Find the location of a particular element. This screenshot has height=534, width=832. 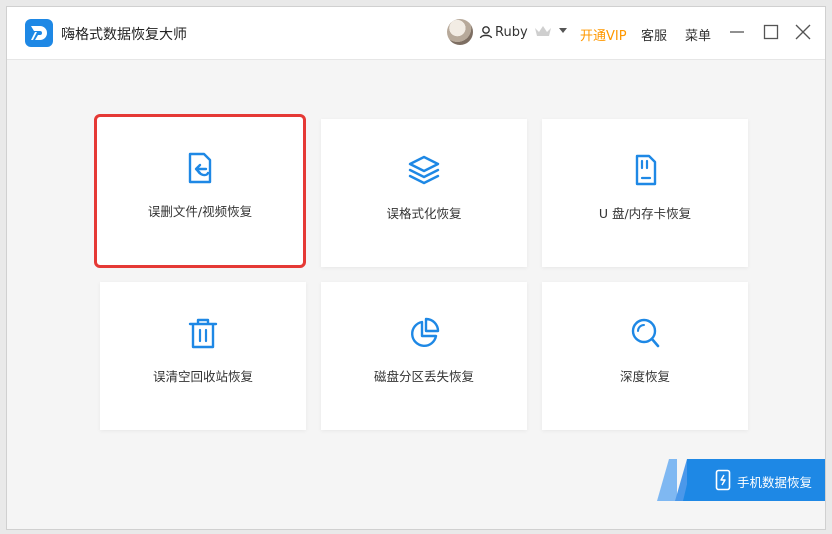

app-title: 嗨格式数据恢复大师 is located at coordinates (124, 35).